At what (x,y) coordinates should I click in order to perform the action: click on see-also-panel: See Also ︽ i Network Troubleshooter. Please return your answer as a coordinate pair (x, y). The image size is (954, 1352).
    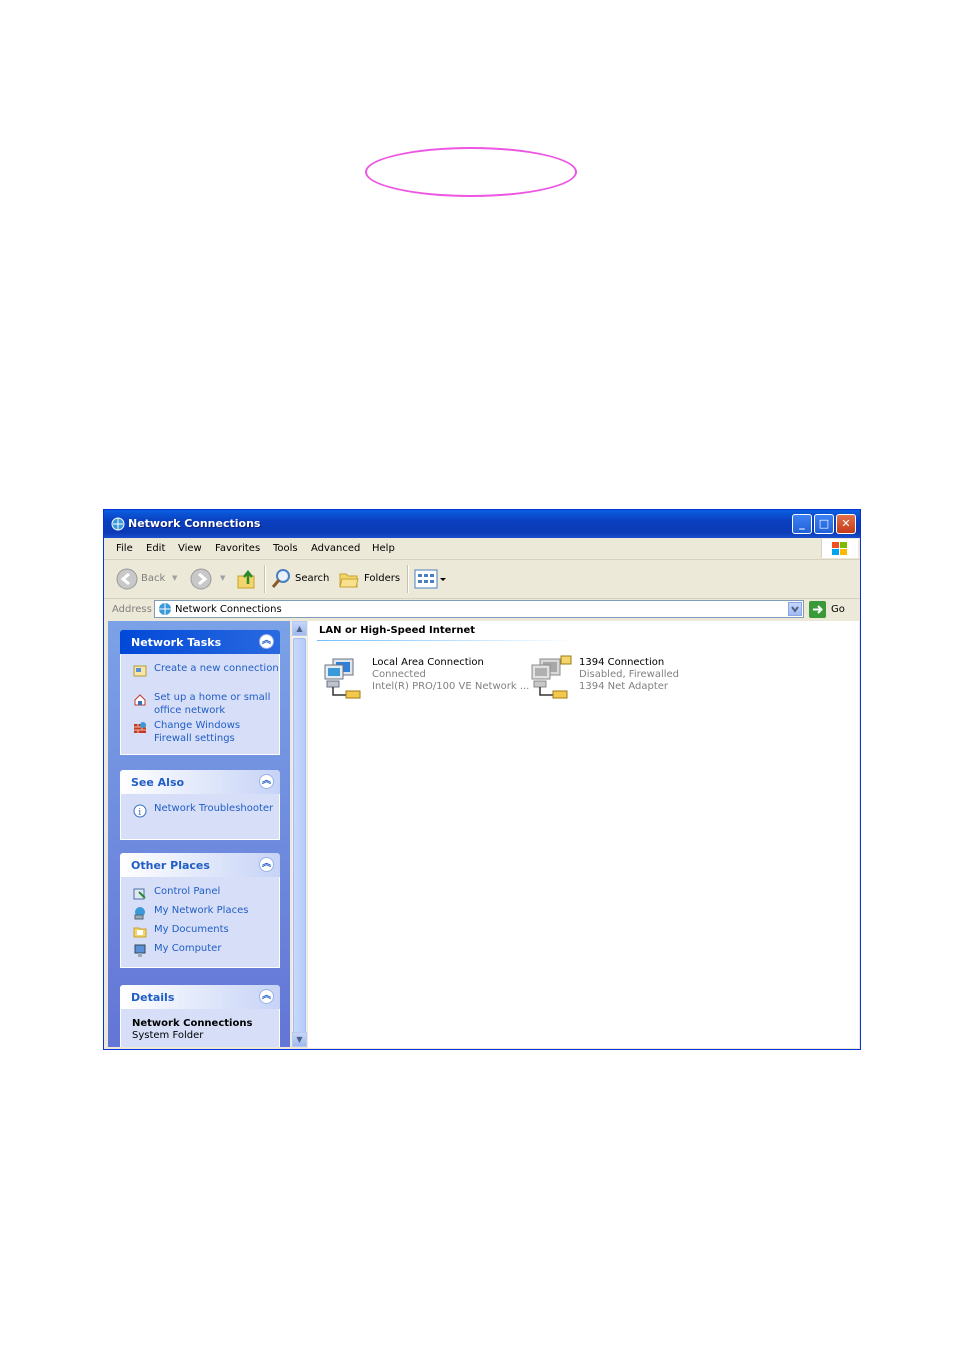
    Looking at the image, I should click on (200, 805).